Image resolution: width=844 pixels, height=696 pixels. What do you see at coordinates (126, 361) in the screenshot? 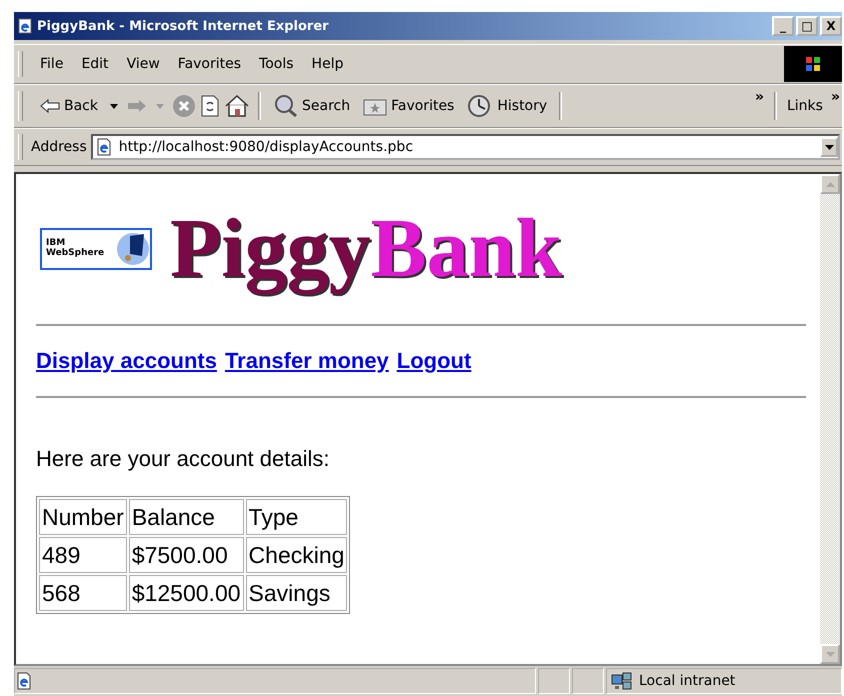
I see `nav-link: Display accounts` at bounding box center [126, 361].